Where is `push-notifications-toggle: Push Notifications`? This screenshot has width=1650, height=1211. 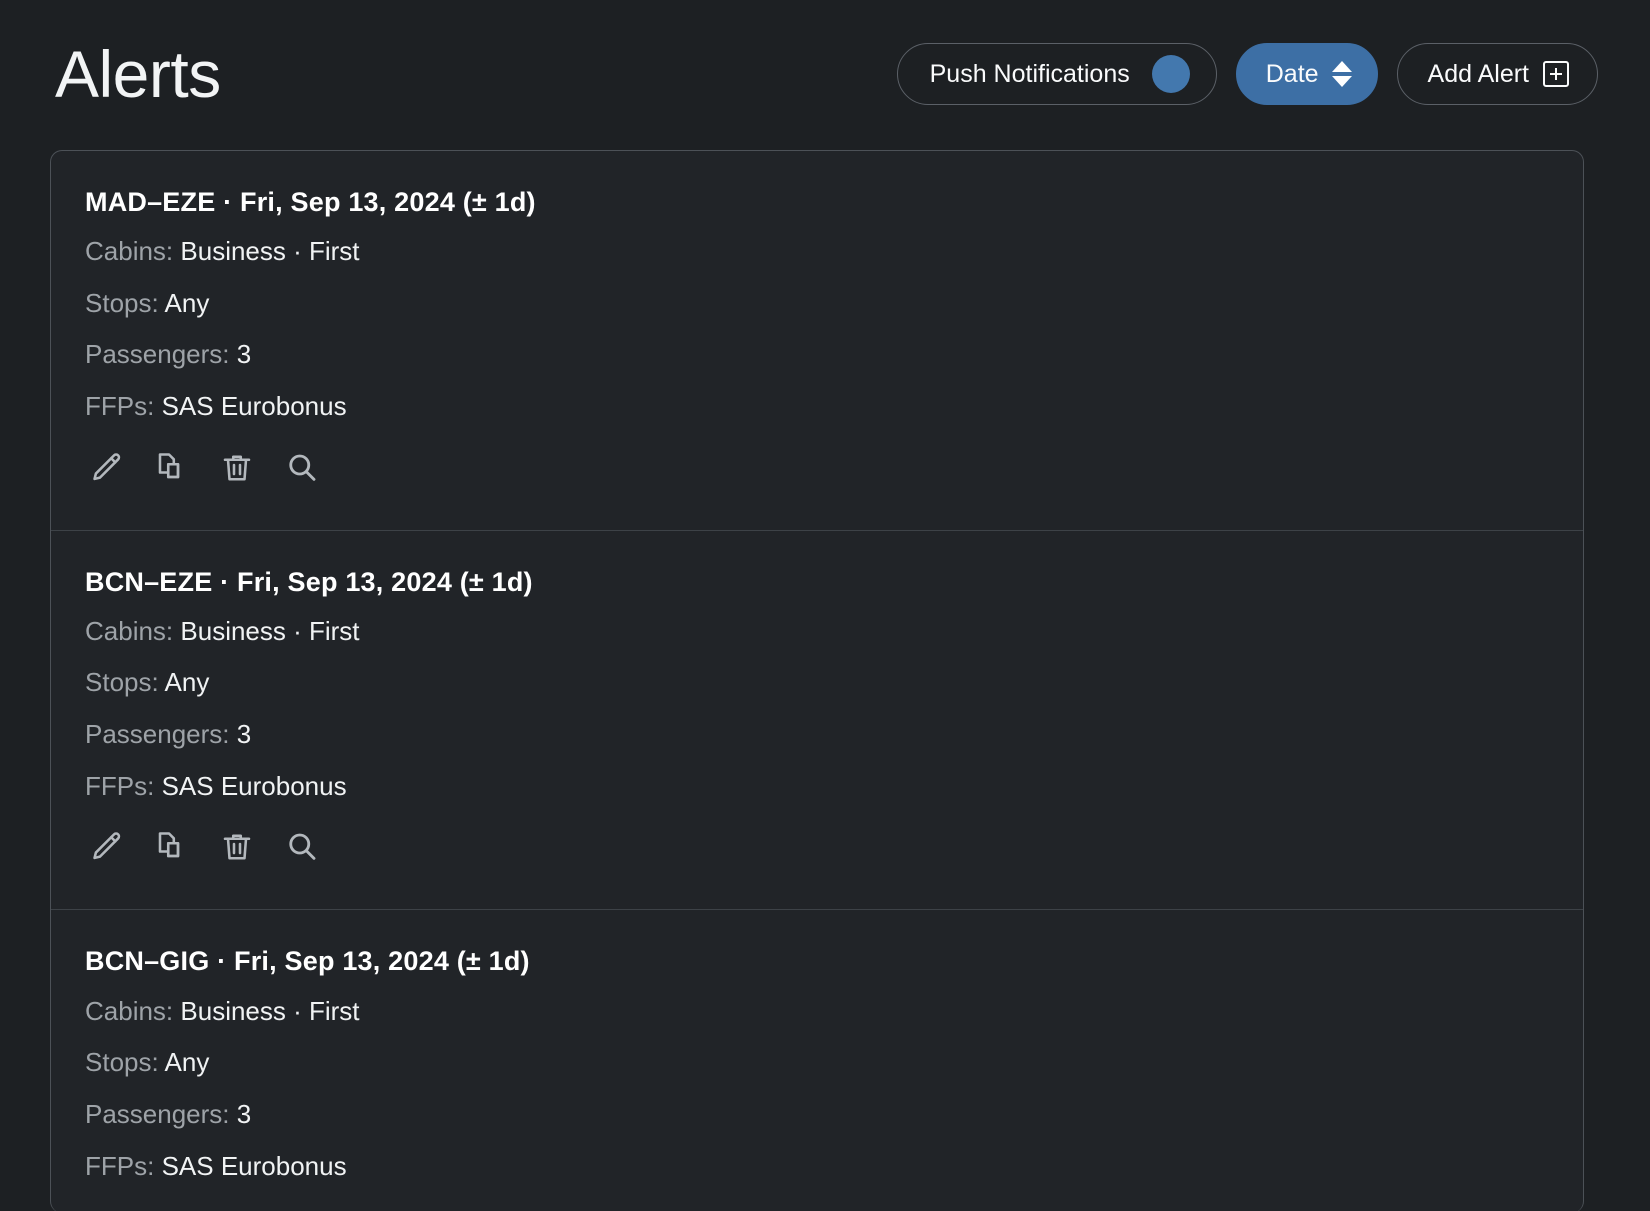
push-notifications-toggle: Push Notifications is located at coordinates (1056, 74).